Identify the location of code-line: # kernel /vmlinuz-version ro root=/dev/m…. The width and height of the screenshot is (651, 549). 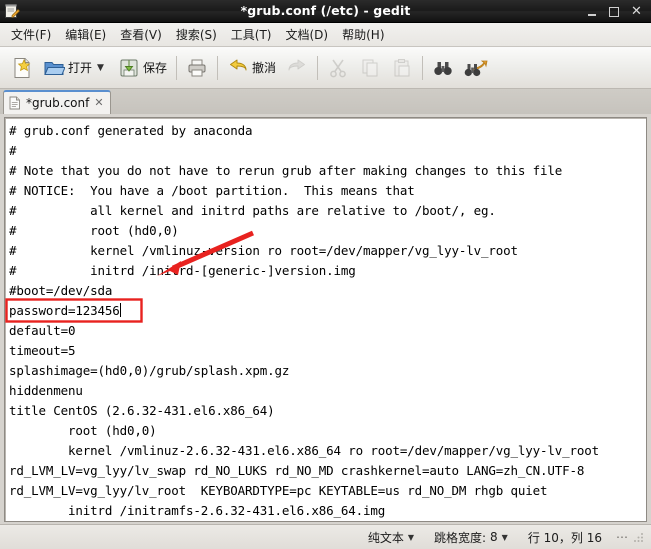
(263, 250).